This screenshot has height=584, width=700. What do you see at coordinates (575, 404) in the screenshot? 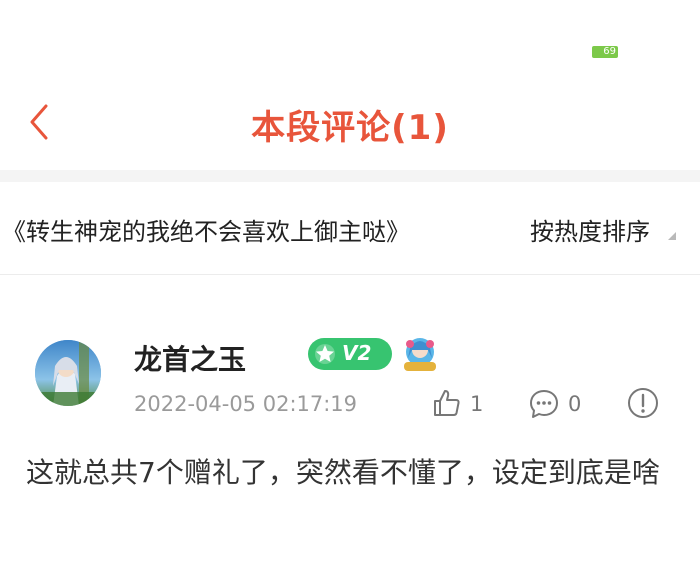
I see `reply-count: 0` at bounding box center [575, 404].